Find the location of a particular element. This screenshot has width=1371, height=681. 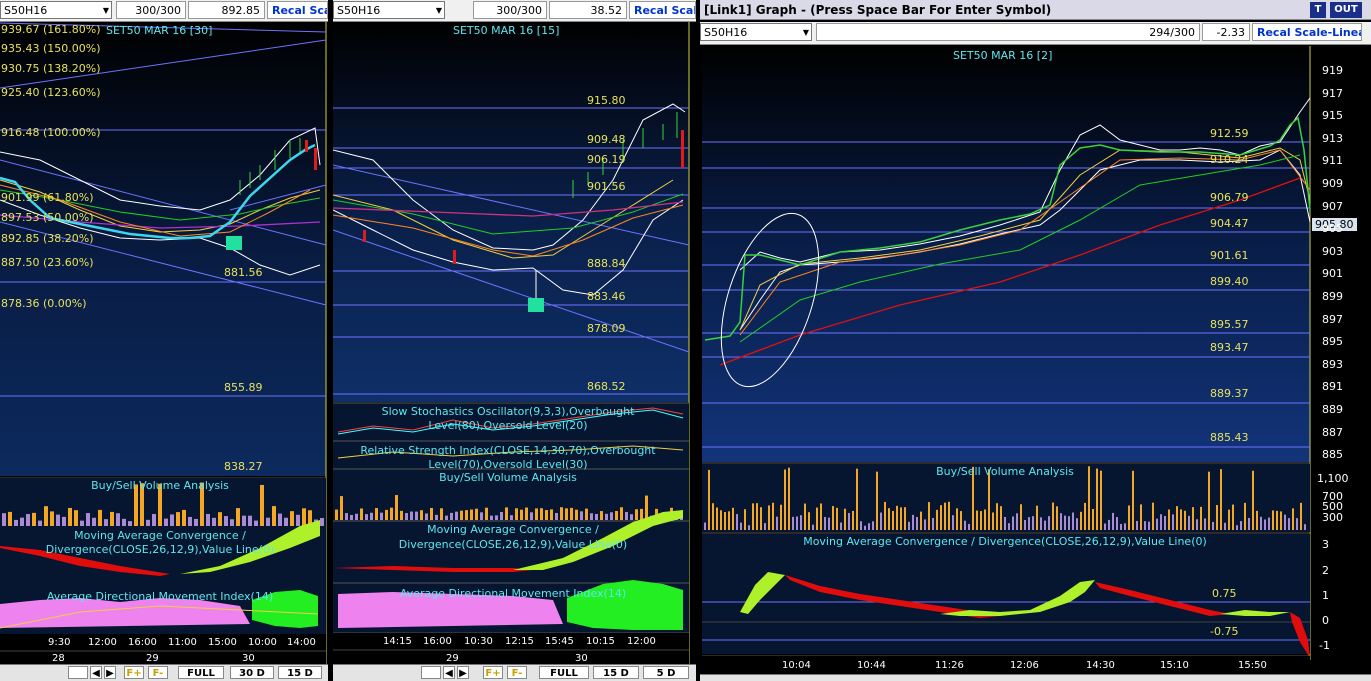

symbol-value: S50H16 is located at coordinates (26, 10).